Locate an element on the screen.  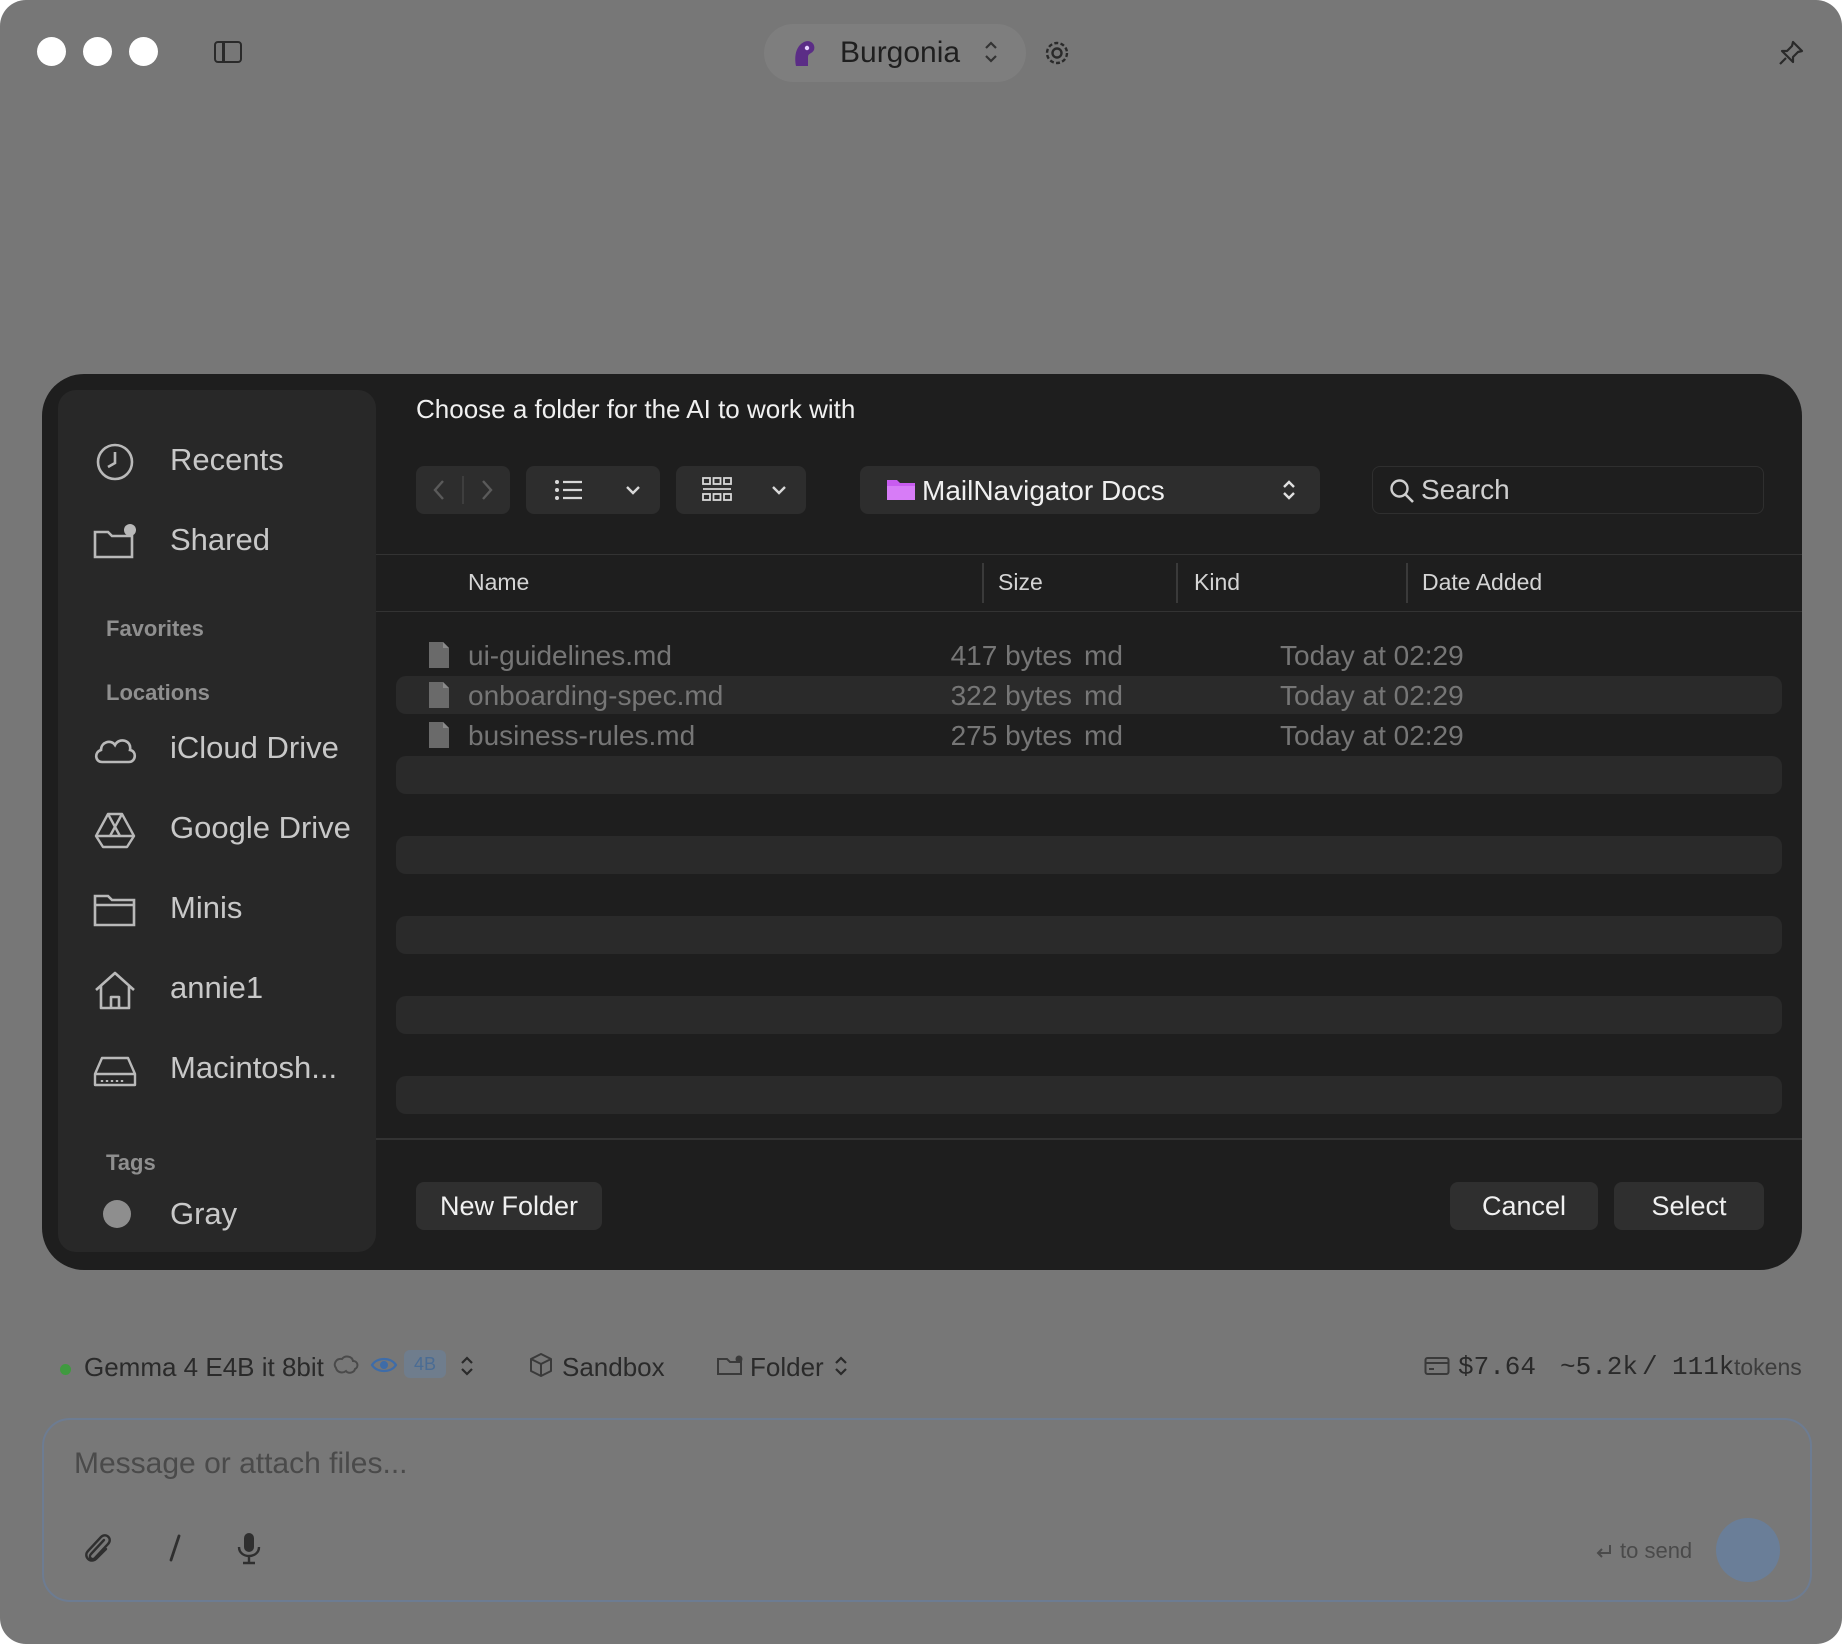
file-size: 417 bytes is located at coordinates (1011, 655).